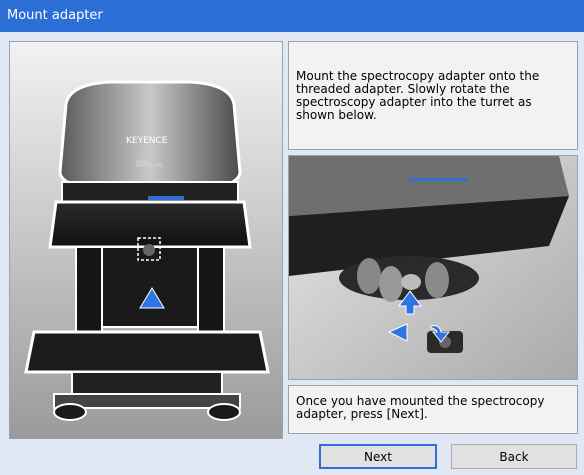 The image size is (584, 475). Describe the element at coordinates (292, 16) in the screenshot. I see `title-bar: Mount adapter` at that location.